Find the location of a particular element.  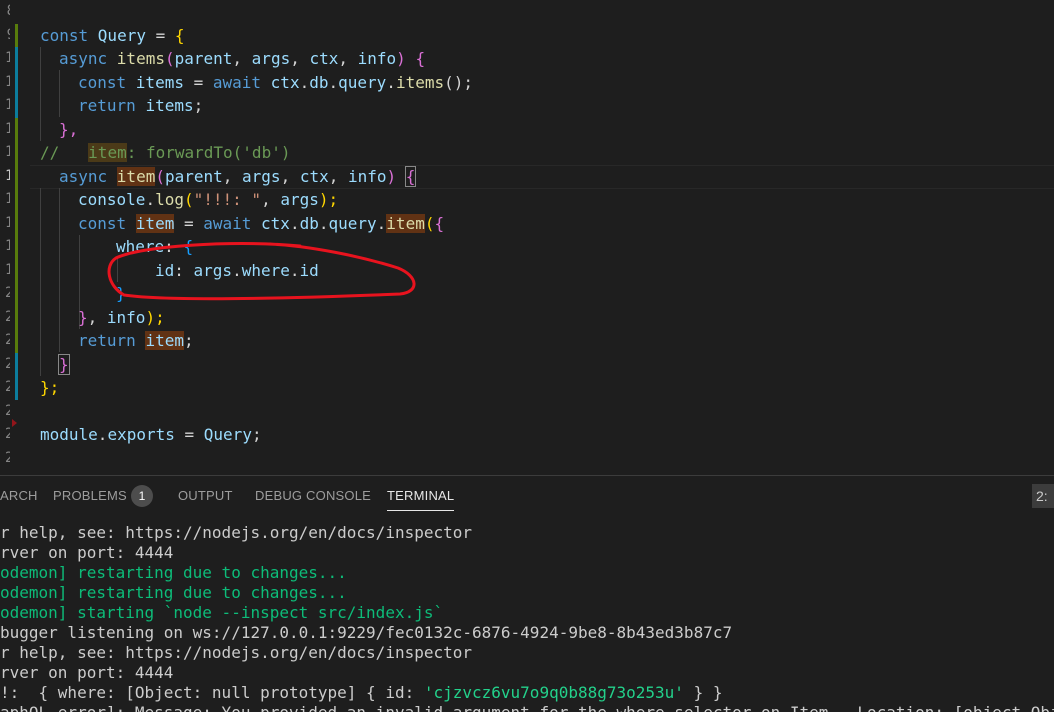

code-line-14: 14 // item: forwardTo('db') is located at coordinates (527, 153).